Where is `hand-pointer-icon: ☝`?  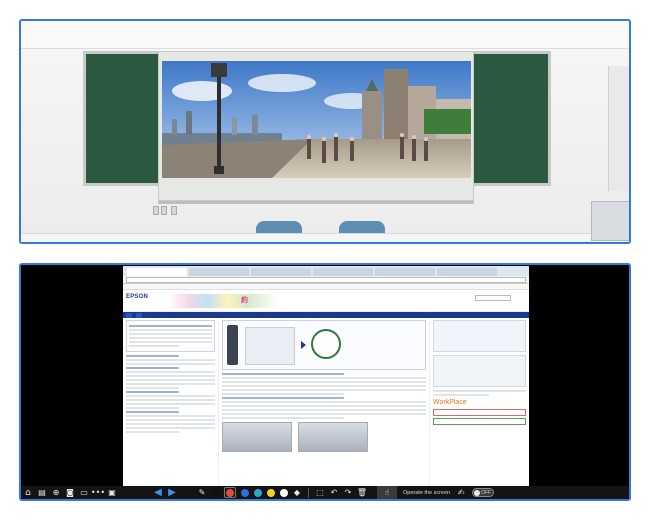 hand-pointer-icon: ☝ is located at coordinates (387, 493).